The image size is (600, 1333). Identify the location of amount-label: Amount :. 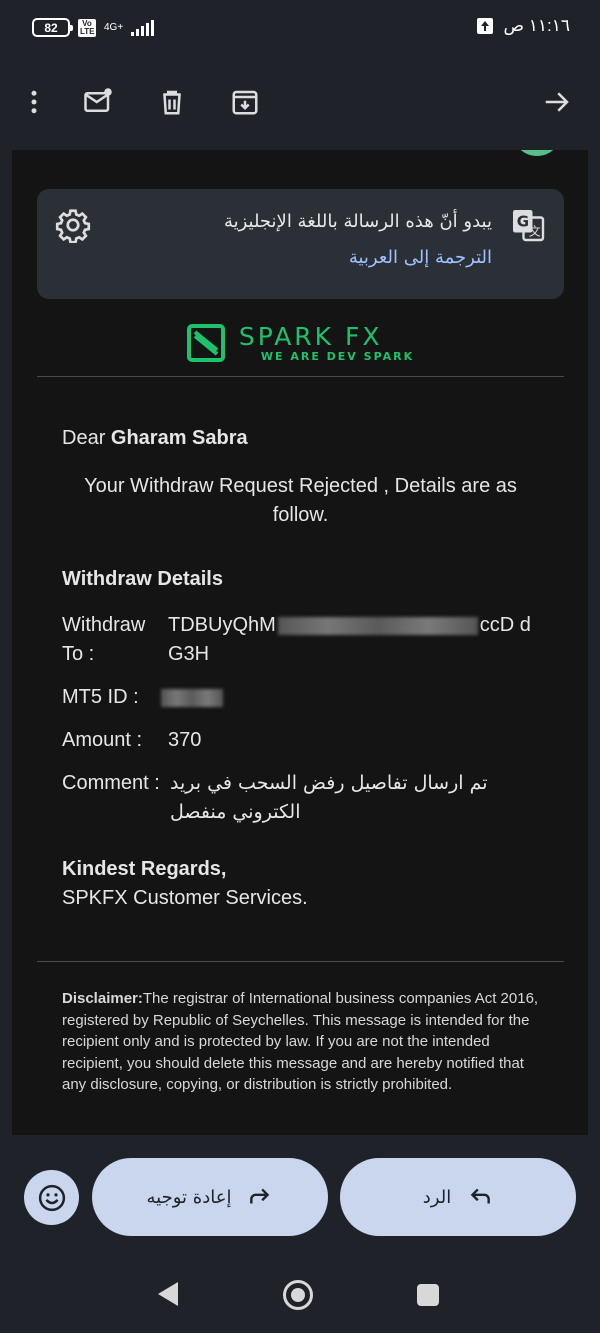
(102, 740).